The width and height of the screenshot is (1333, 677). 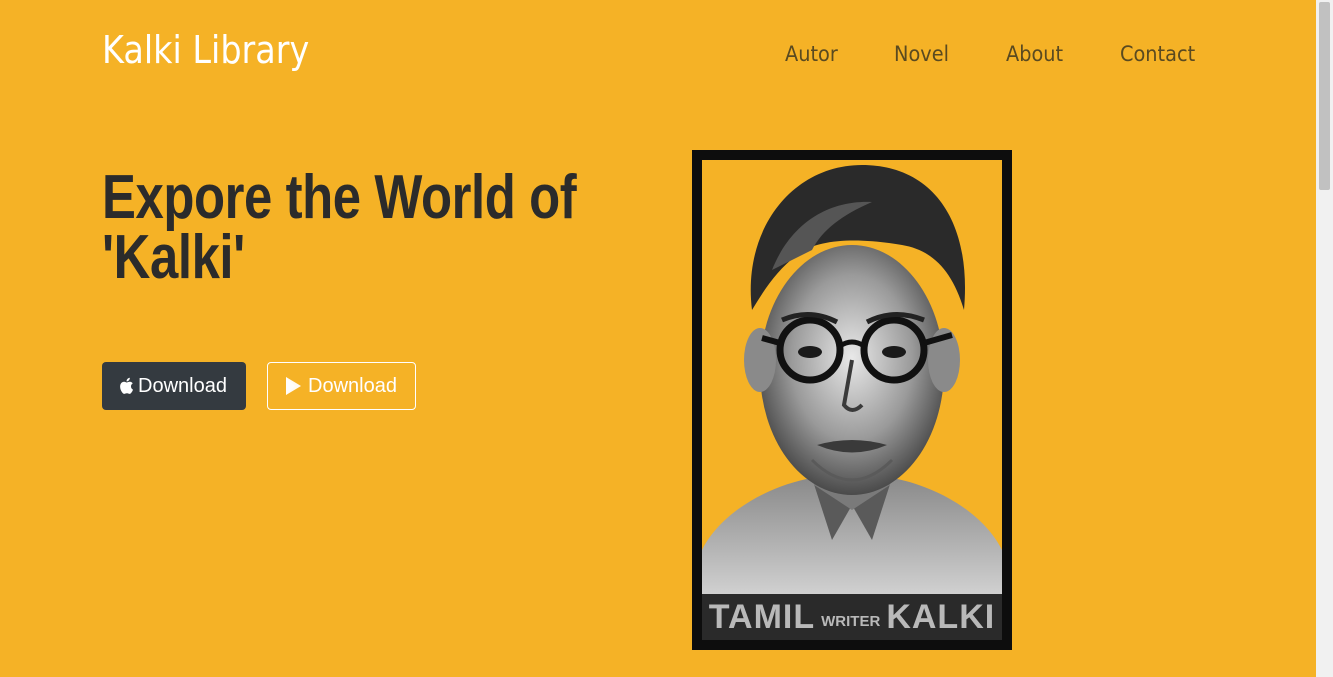 I want to click on portrait-sketch, so click(x=852, y=379).